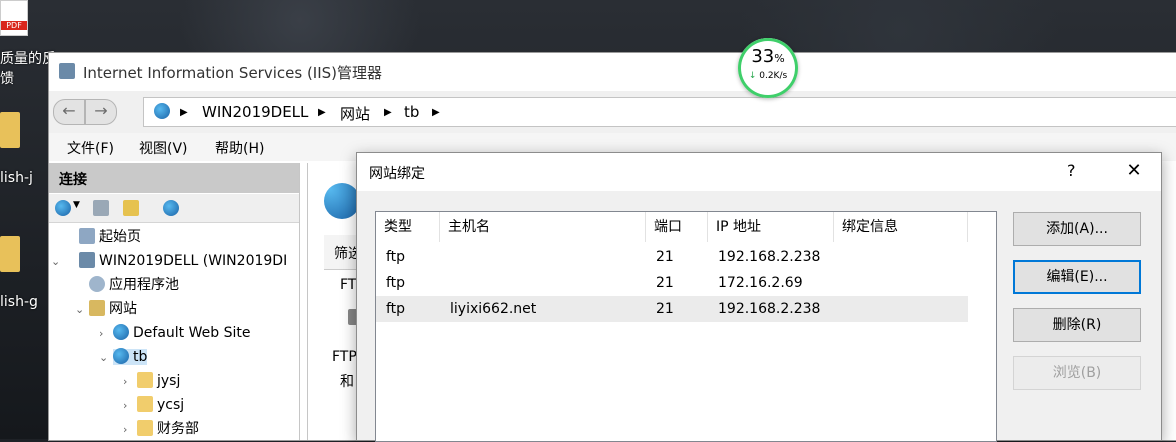  What do you see at coordinates (752, 76) in the screenshot?
I see `download-arrow-icon: ↓` at bounding box center [752, 76].